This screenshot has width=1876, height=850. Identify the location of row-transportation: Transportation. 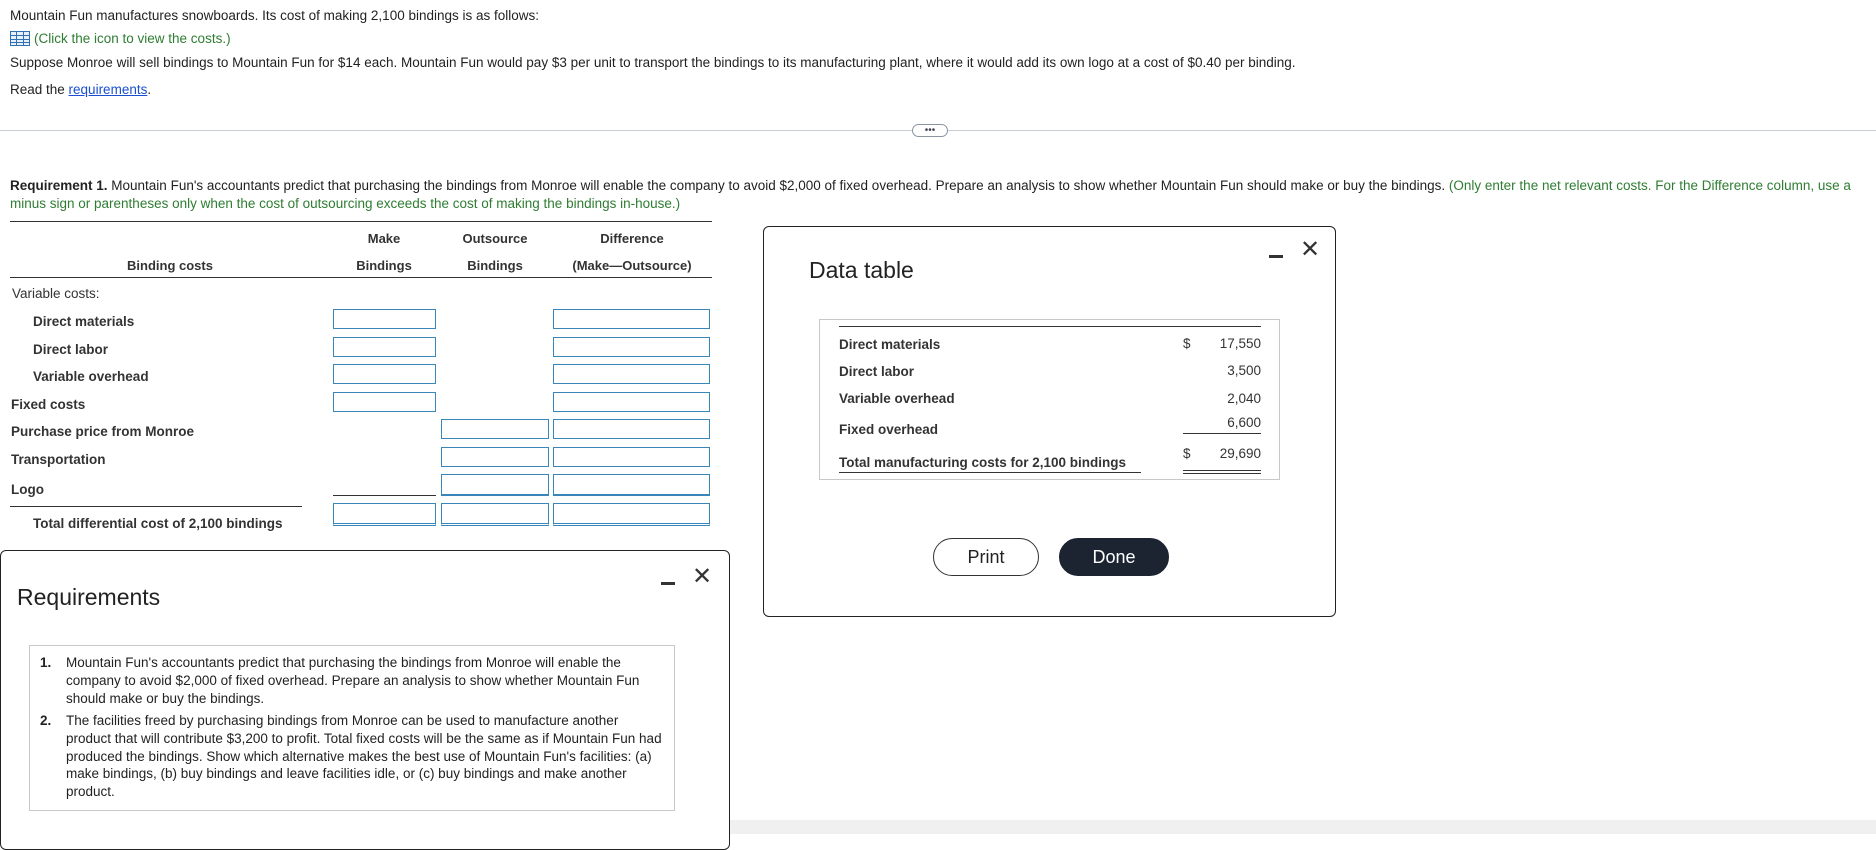
(58, 459).